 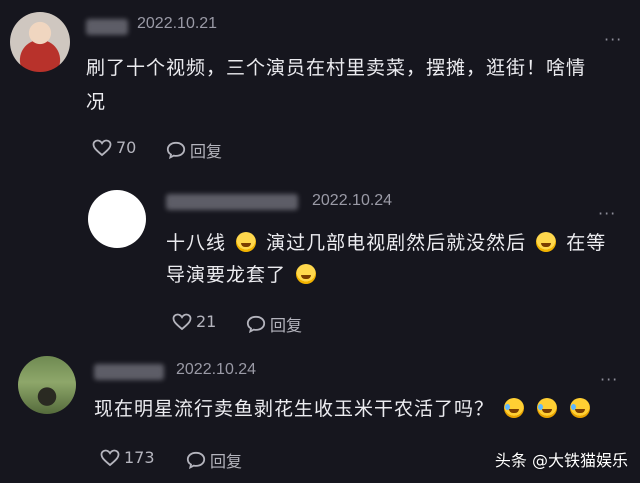 What do you see at coordinates (586, 243) in the screenshot?
I see `comment-text-part-c: 在等` at bounding box center [586, 243].